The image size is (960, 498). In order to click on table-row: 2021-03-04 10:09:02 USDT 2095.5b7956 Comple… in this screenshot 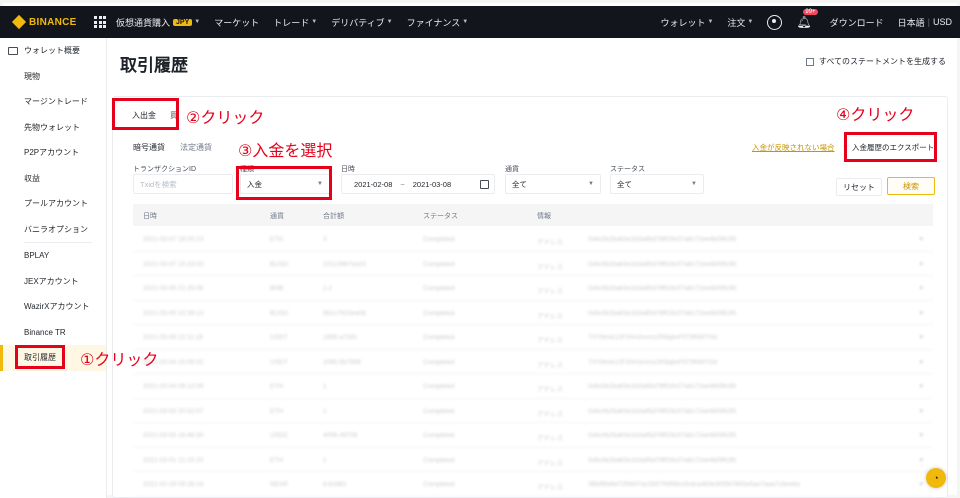, I will do `click(533, 362)`.